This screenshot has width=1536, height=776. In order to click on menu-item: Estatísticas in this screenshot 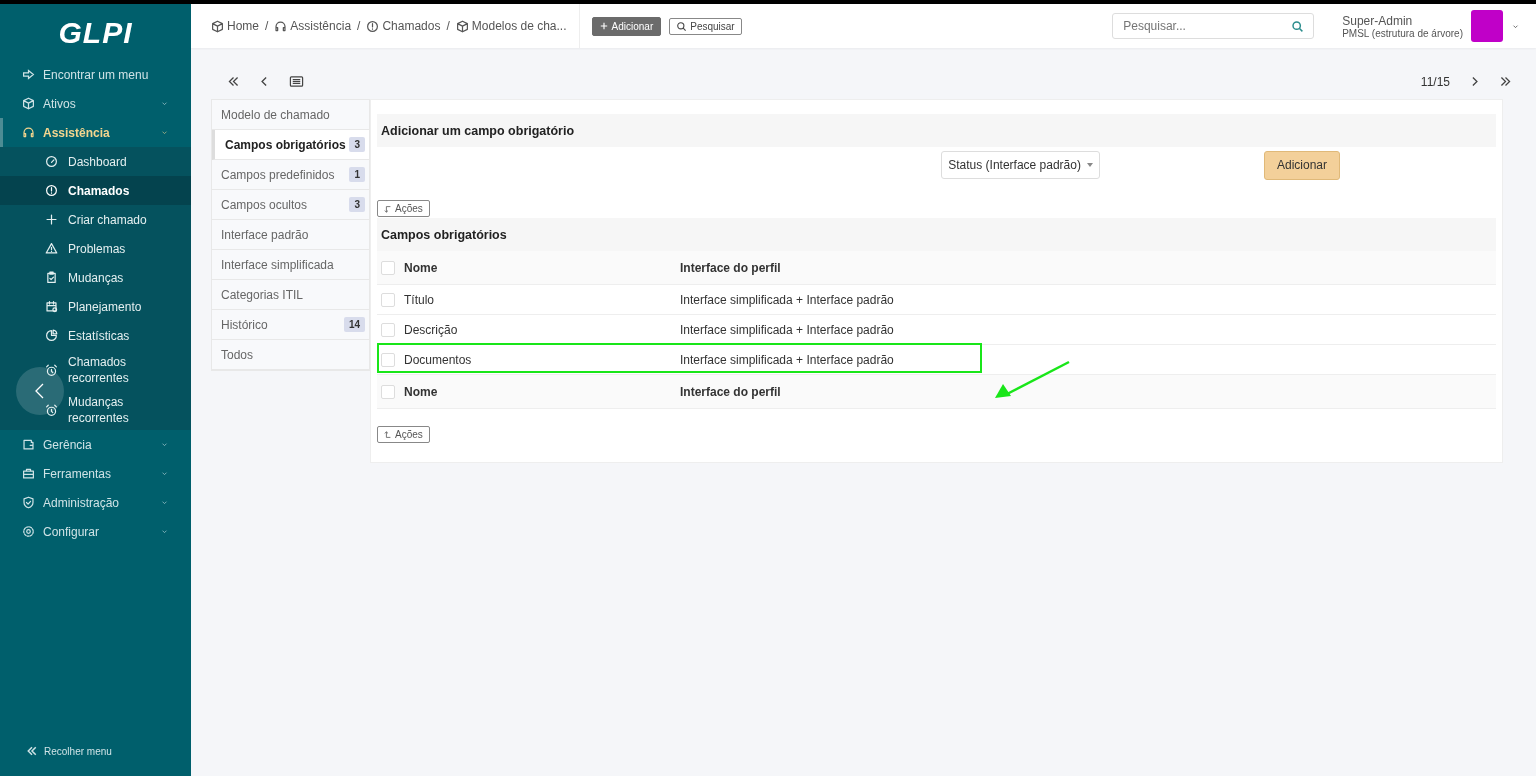, I will do `click(95, 335)`.